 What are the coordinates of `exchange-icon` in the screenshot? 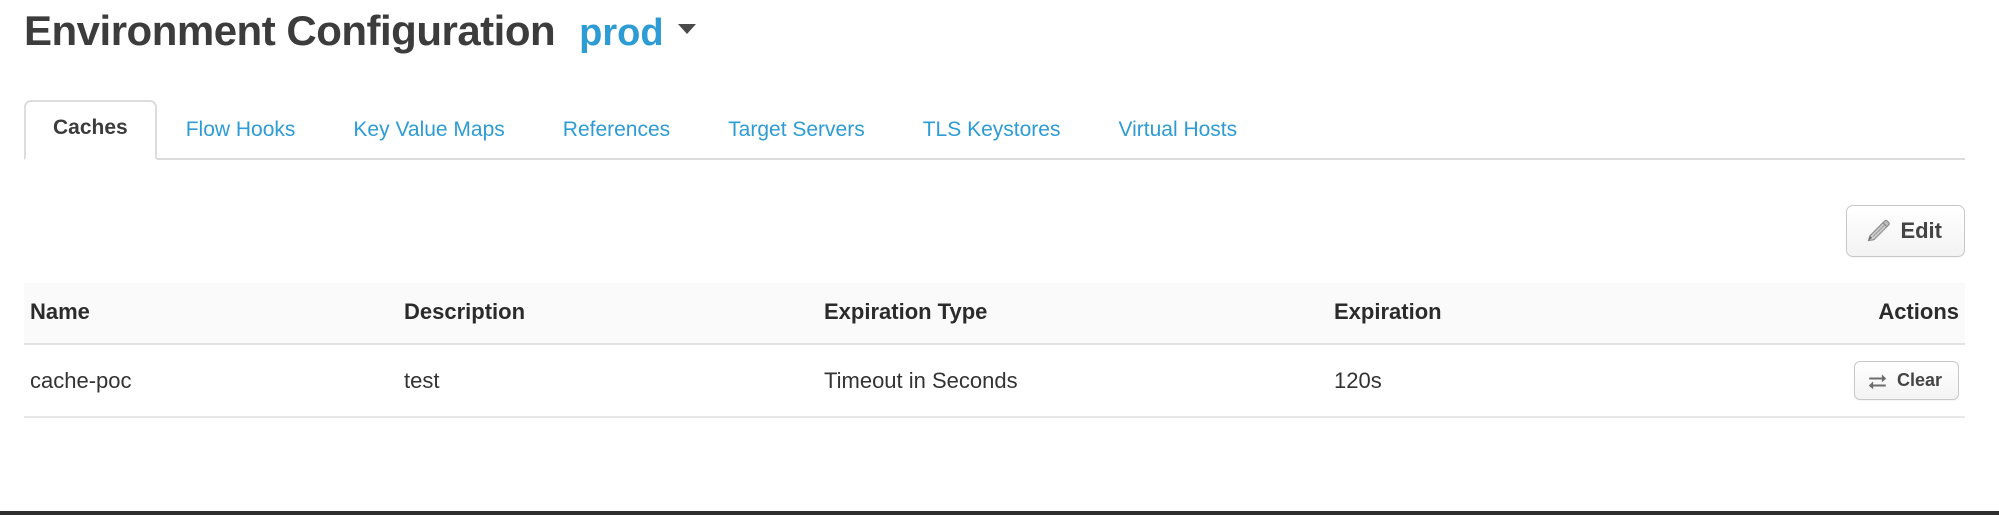 It's located at (1877, 380).